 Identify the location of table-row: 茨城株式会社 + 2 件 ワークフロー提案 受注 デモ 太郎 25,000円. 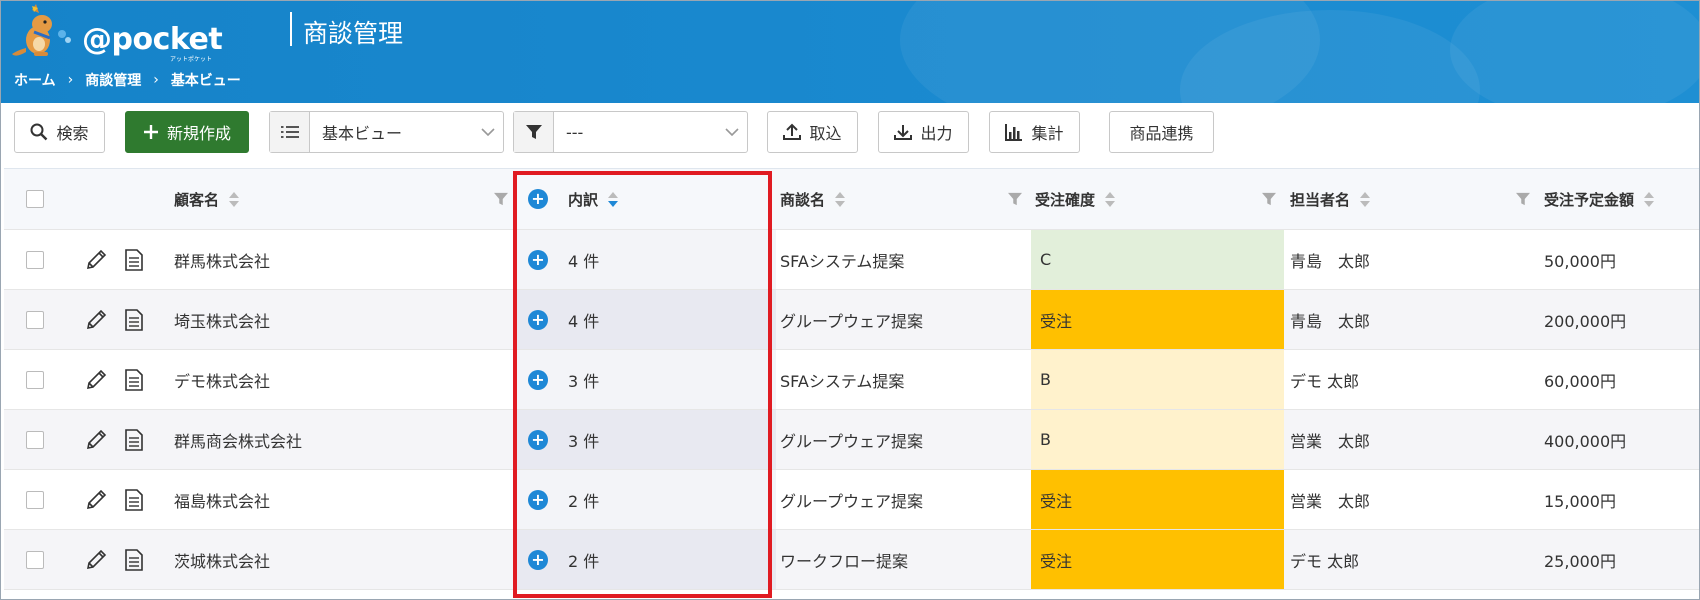
(852, 560).